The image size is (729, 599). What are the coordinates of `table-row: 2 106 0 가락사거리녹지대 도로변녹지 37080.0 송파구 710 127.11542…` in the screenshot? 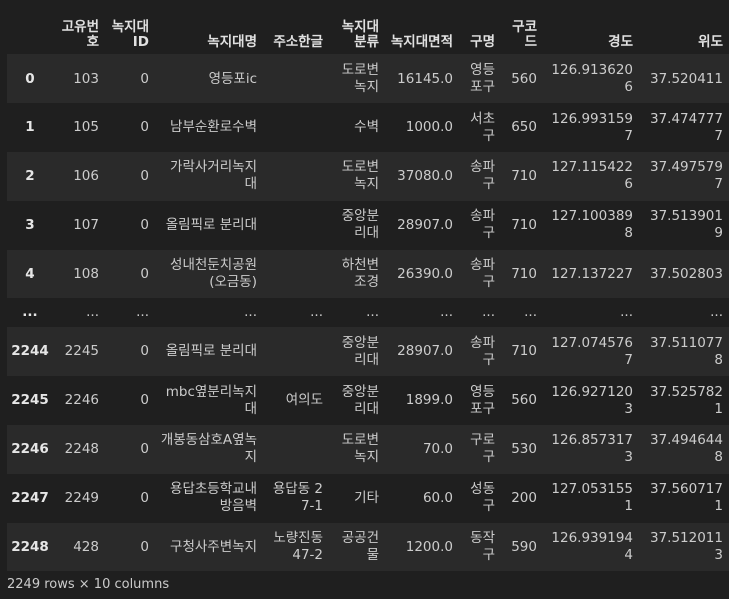 It's located at (368, 176).